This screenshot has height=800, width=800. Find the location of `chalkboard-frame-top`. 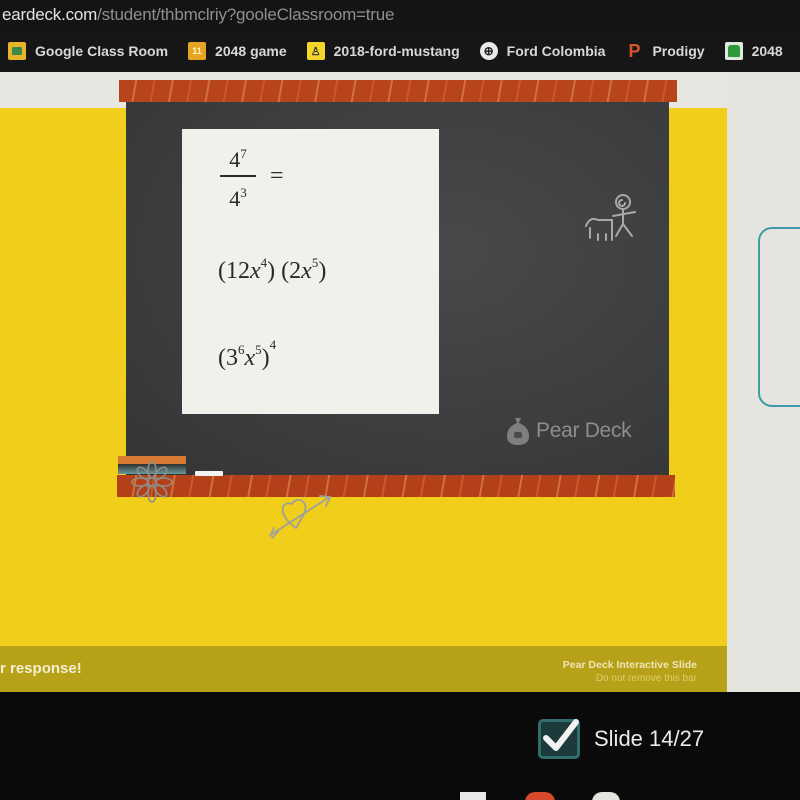

chalkboard-frame-top is located at coordinates (398, 91).